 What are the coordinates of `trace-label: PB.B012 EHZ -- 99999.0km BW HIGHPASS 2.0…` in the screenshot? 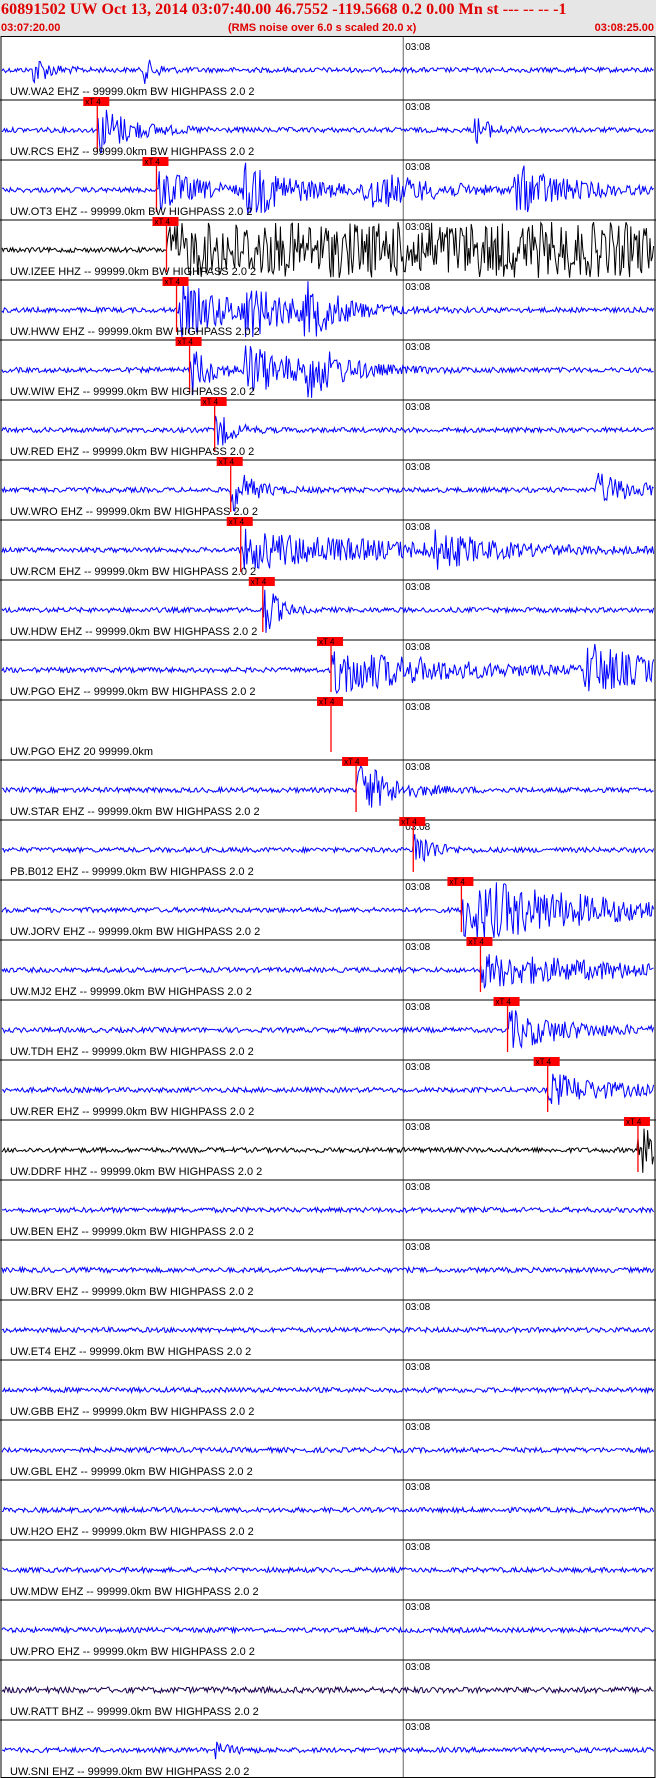 It's located at (132, 872).